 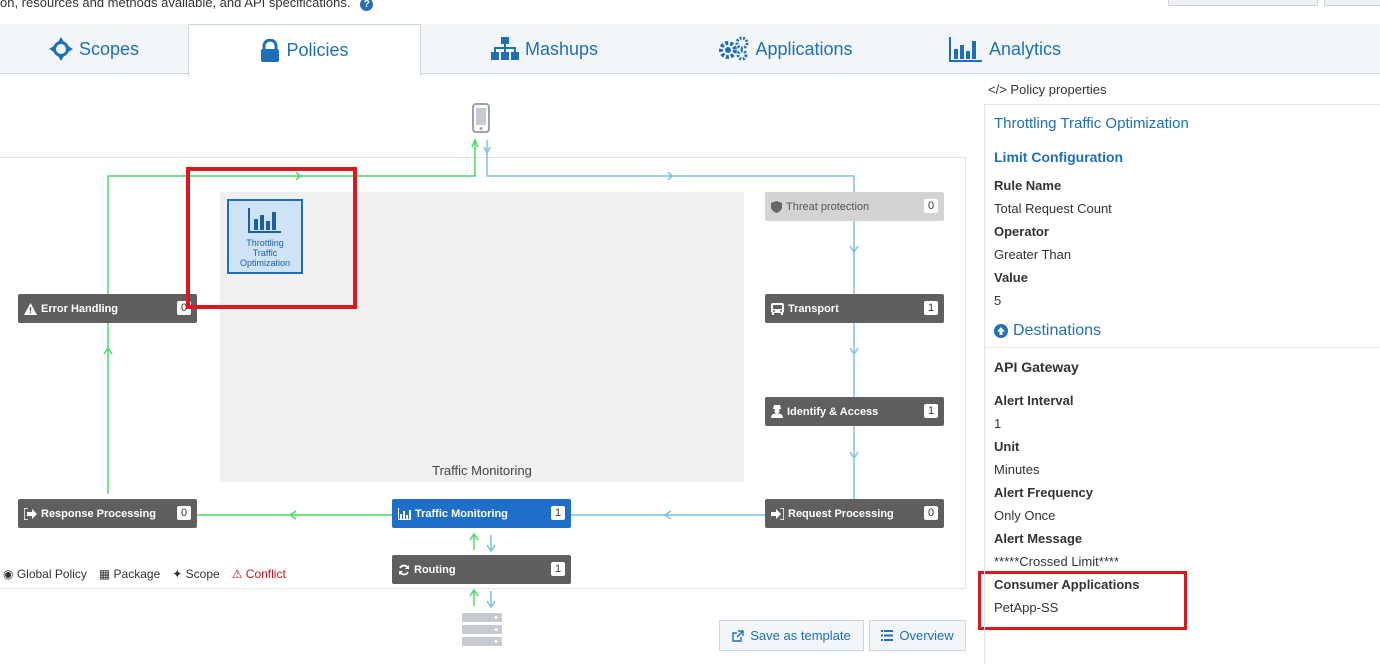 I want to click on stage-error-handling: Error Handling 0, so click(x=107, y=308).